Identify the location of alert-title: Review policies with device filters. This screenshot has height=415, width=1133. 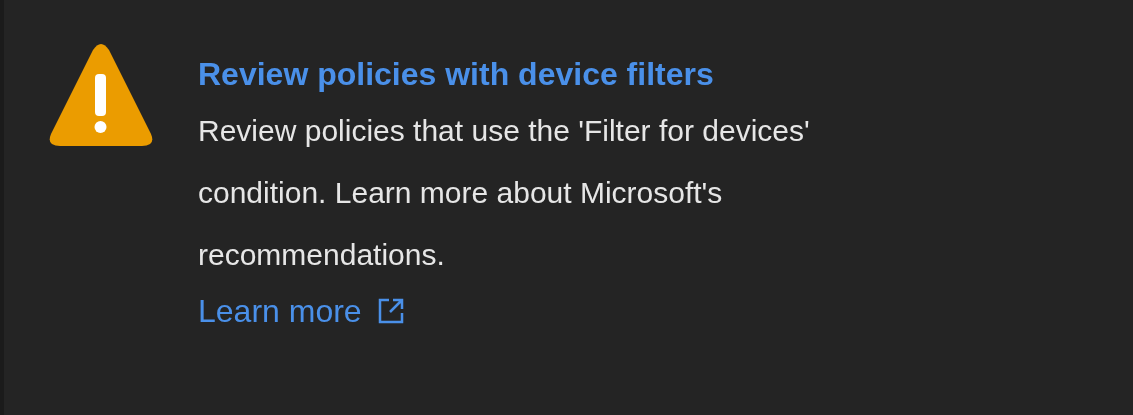
(456, 74).